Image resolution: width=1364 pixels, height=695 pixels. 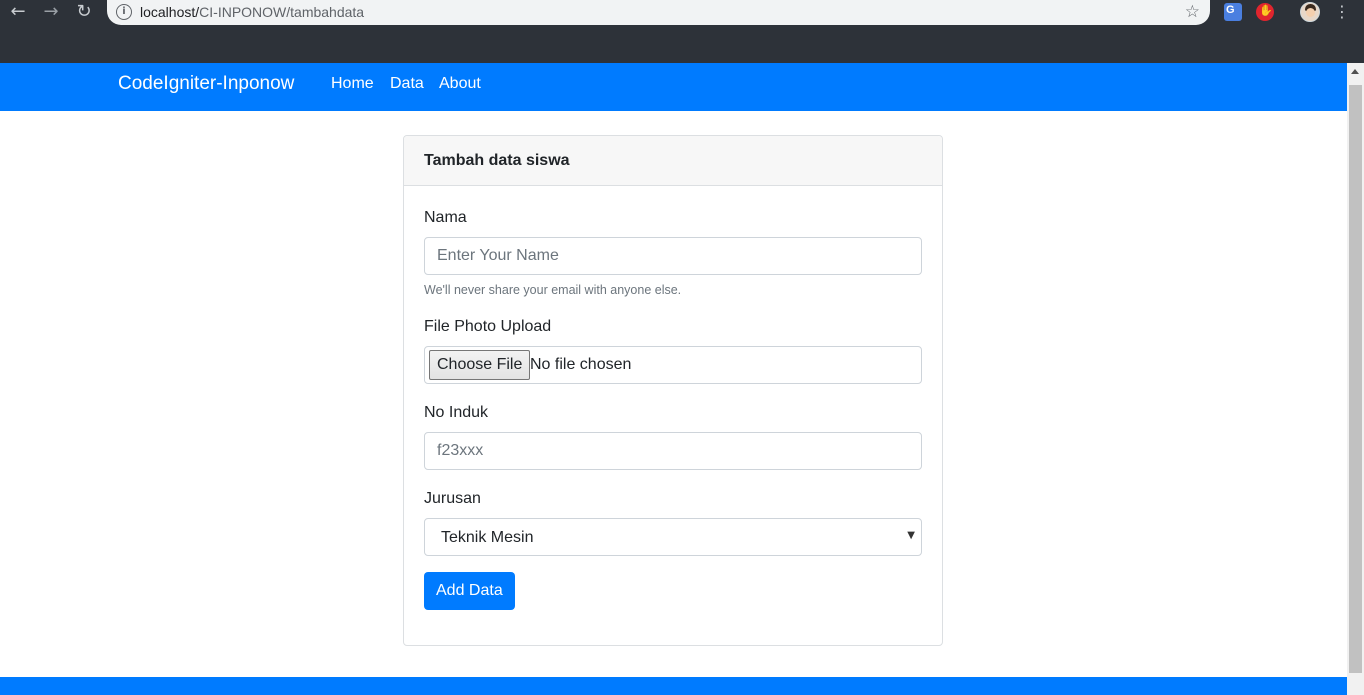 I want to click on nav-link-about: About, so click(x=460, y=84).